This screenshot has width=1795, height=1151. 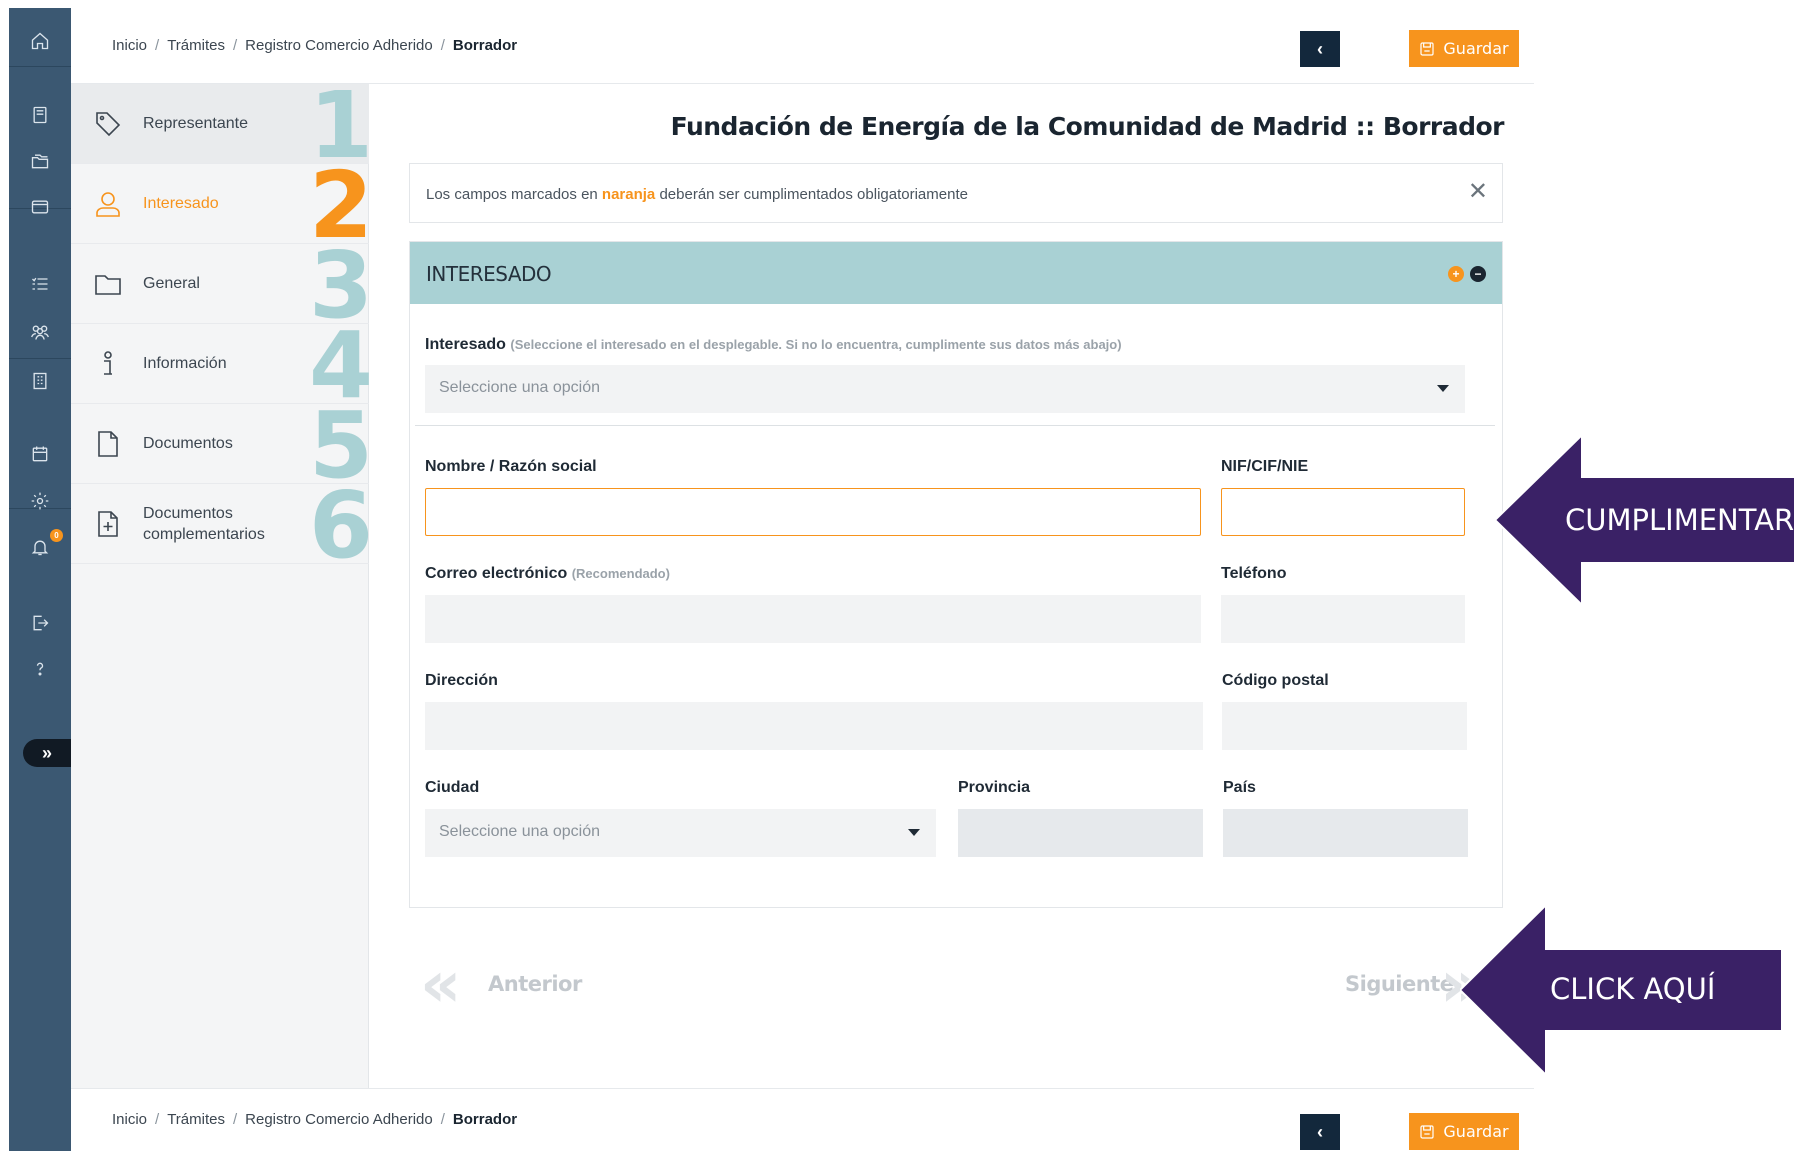 What do you see at coordinates (40, 161) in the screenshot?
I see `folders-icon` at bounding box center [40, 161].